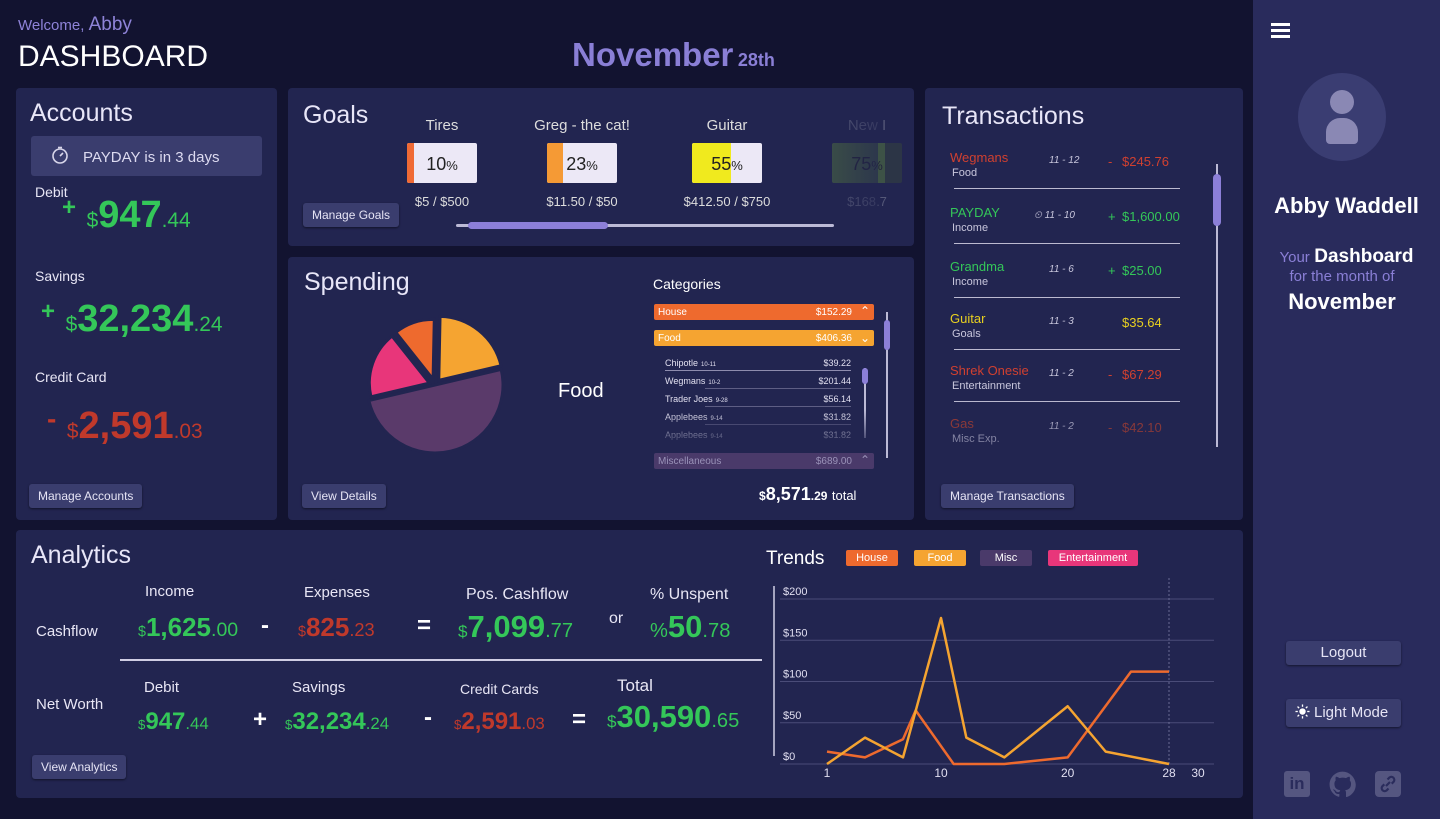 This screenshot has height=819, width=1440. What do you see at coordinates (758, 382) in the screenshot?
I see `food-item: Wegmans 10-2 $201.44` at bounding box center [758, 382].